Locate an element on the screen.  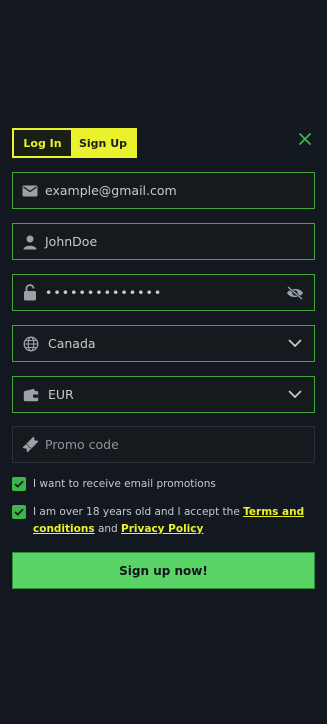
mail-icon is located at coordinates (30, 191).